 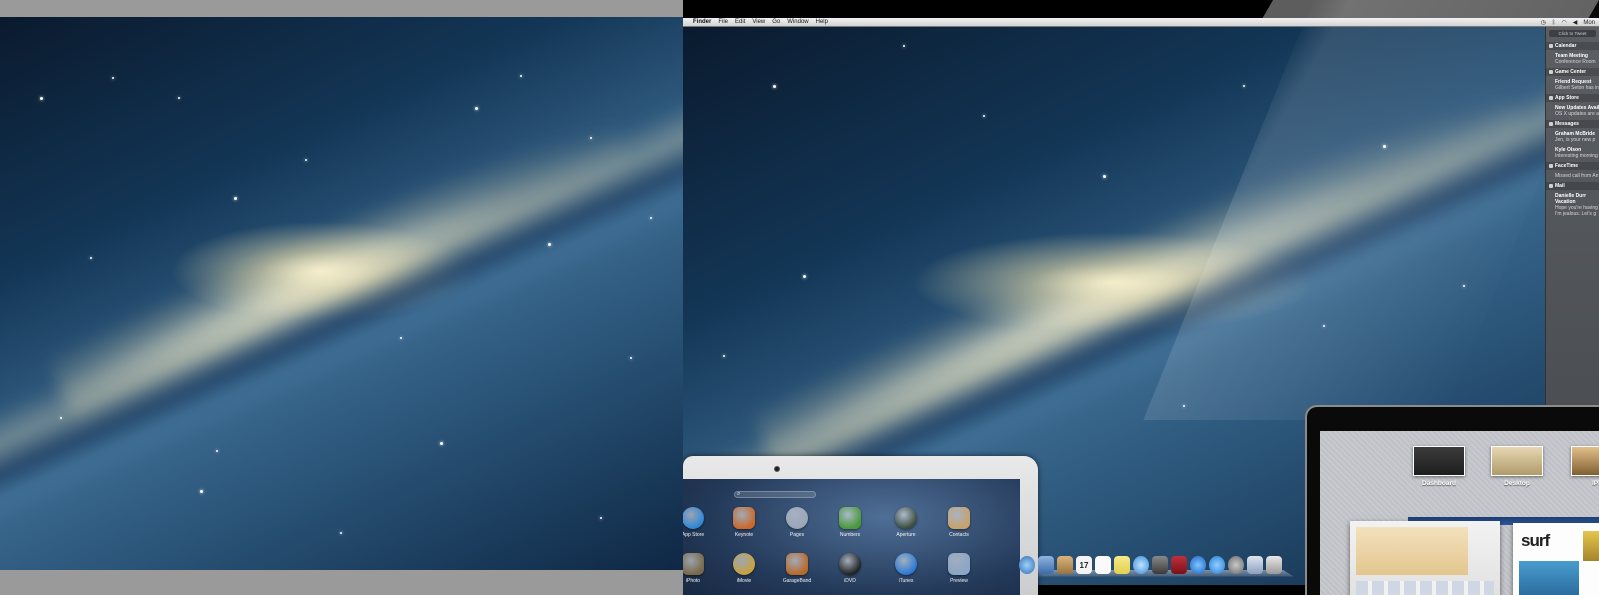 I want to click on menu-edit: Edit, so click(x=740, y=22).